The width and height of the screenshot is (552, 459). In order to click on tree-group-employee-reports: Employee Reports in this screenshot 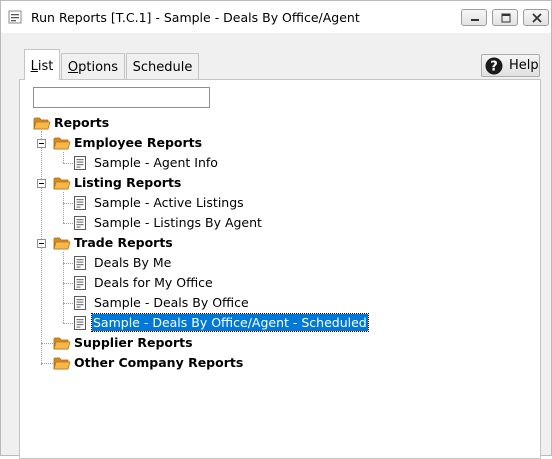, I will do `click(128, 143)`.